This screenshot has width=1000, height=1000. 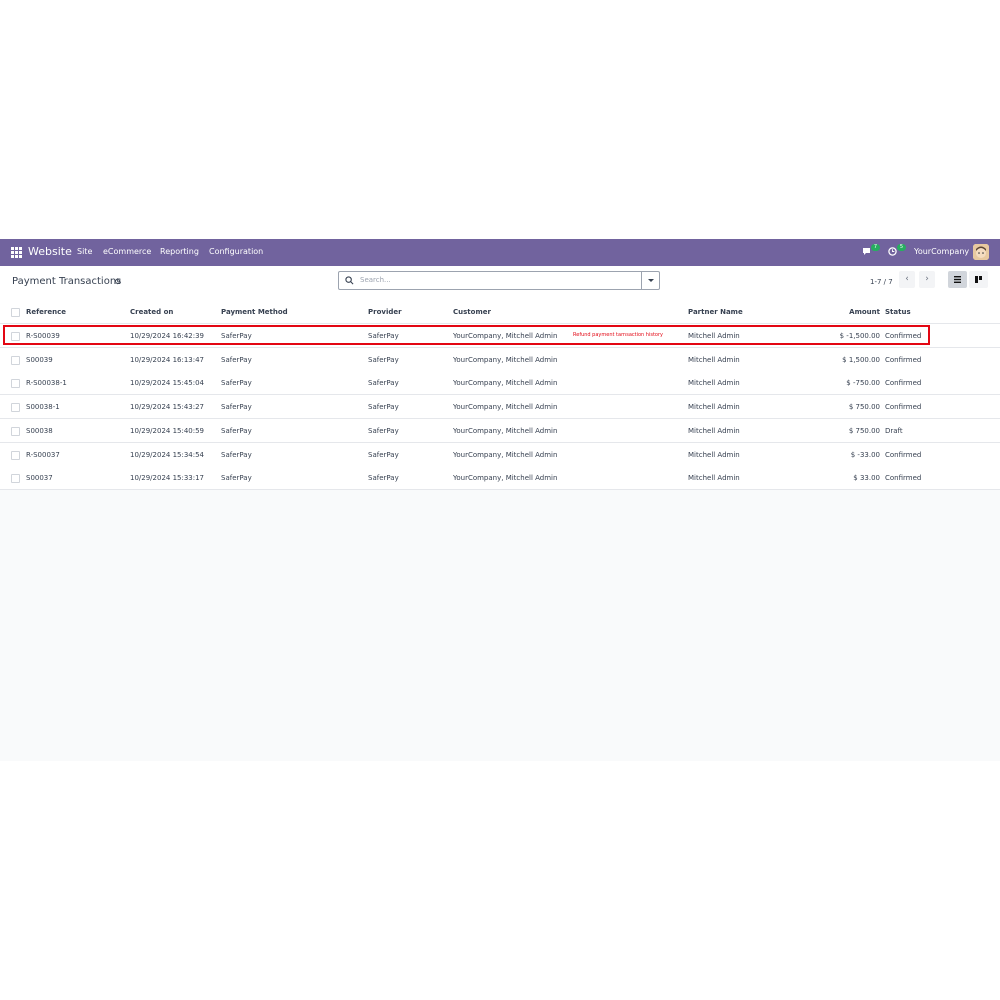 I want to click on pager-previous-button: ‹, so click(x=907, y=279).